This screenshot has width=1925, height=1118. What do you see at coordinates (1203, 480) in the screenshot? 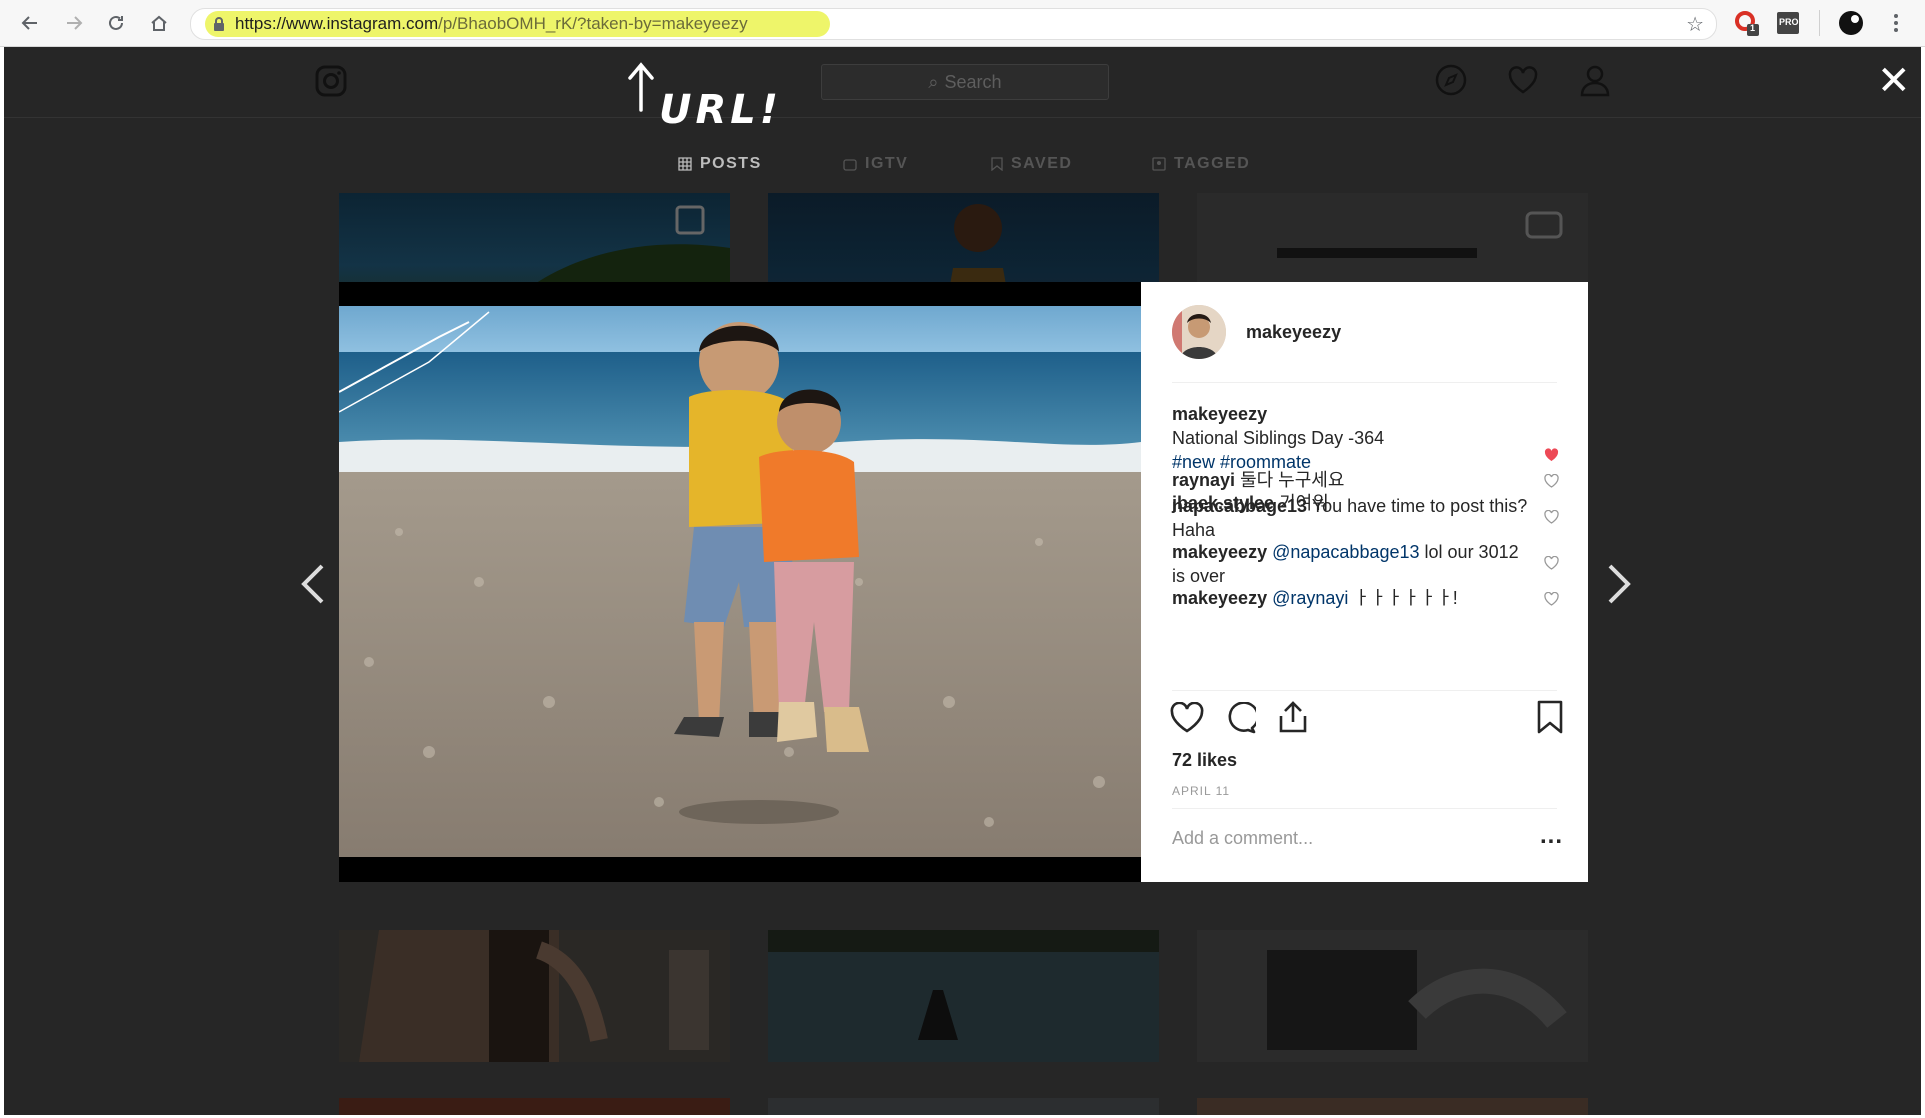
I see `comment-username: raynayi` at bounding box center [1203, 480].